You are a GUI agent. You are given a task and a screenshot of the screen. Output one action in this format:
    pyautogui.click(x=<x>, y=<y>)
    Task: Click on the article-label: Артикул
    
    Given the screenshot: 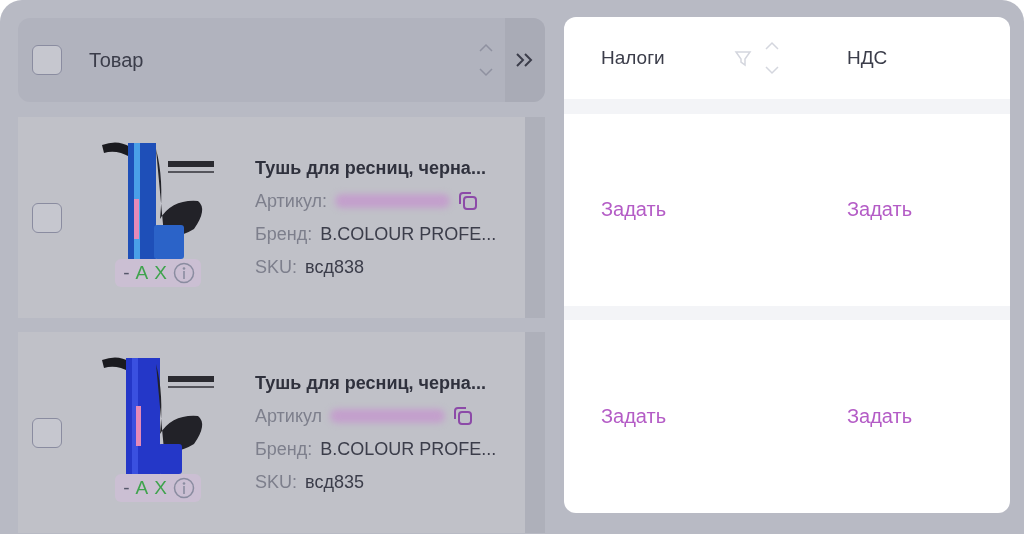 What is the action you would take?
    pyautogui.click(x=289, y=416)
    